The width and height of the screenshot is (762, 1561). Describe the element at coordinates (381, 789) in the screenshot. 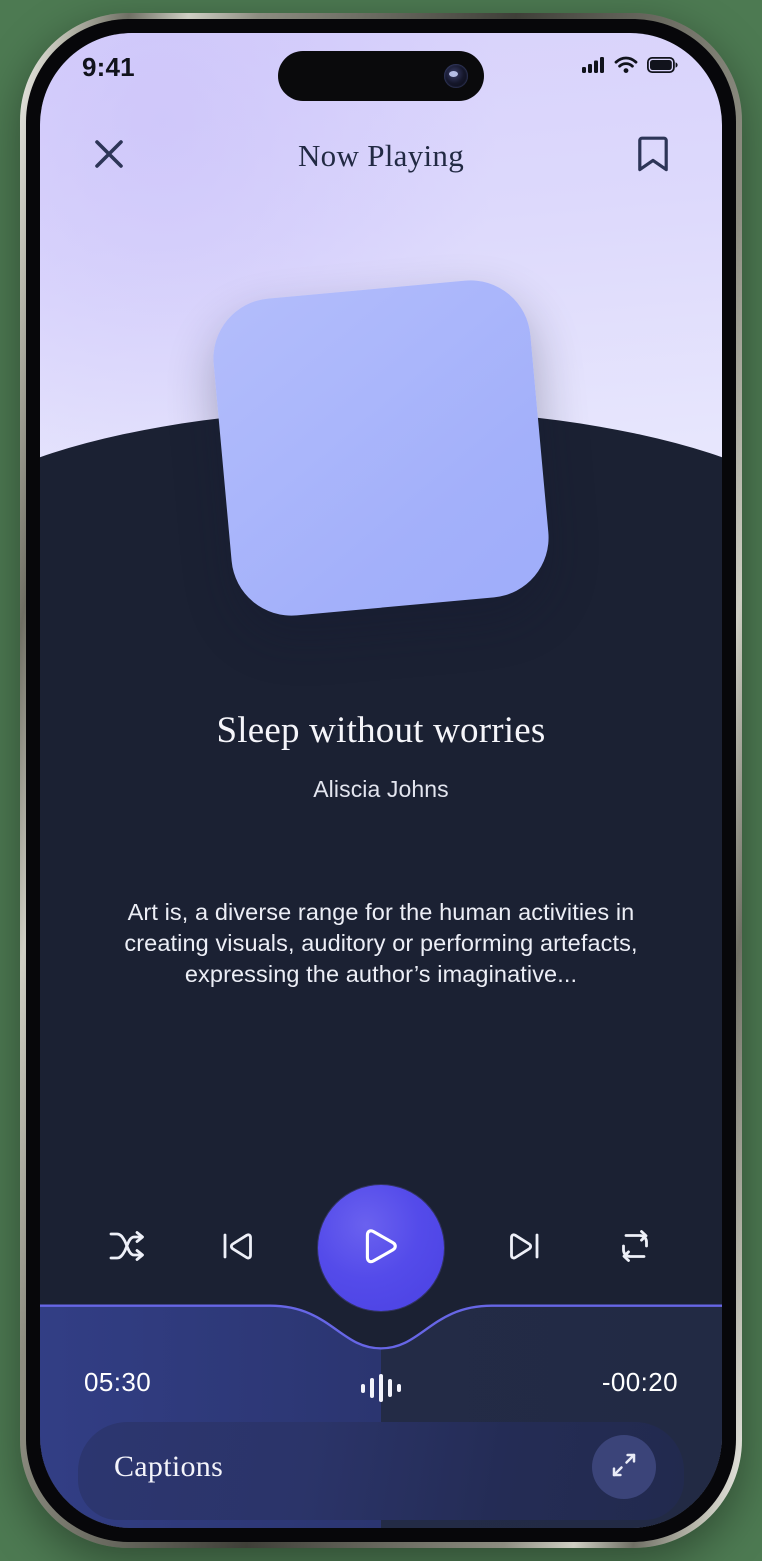

I see `track-artist: Aliscia Johns` at that location.